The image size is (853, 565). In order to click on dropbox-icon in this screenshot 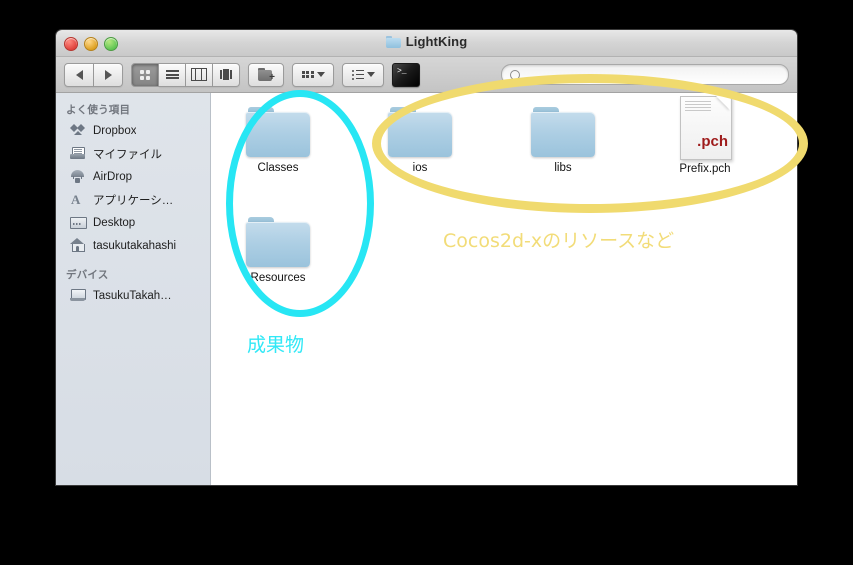, I will do `click(78, 130)`.